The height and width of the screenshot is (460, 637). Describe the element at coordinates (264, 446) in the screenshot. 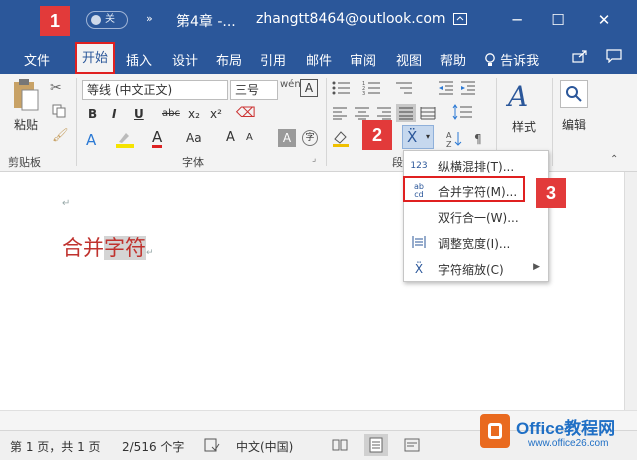

I see `language-status: 中文(中国)` at that location.